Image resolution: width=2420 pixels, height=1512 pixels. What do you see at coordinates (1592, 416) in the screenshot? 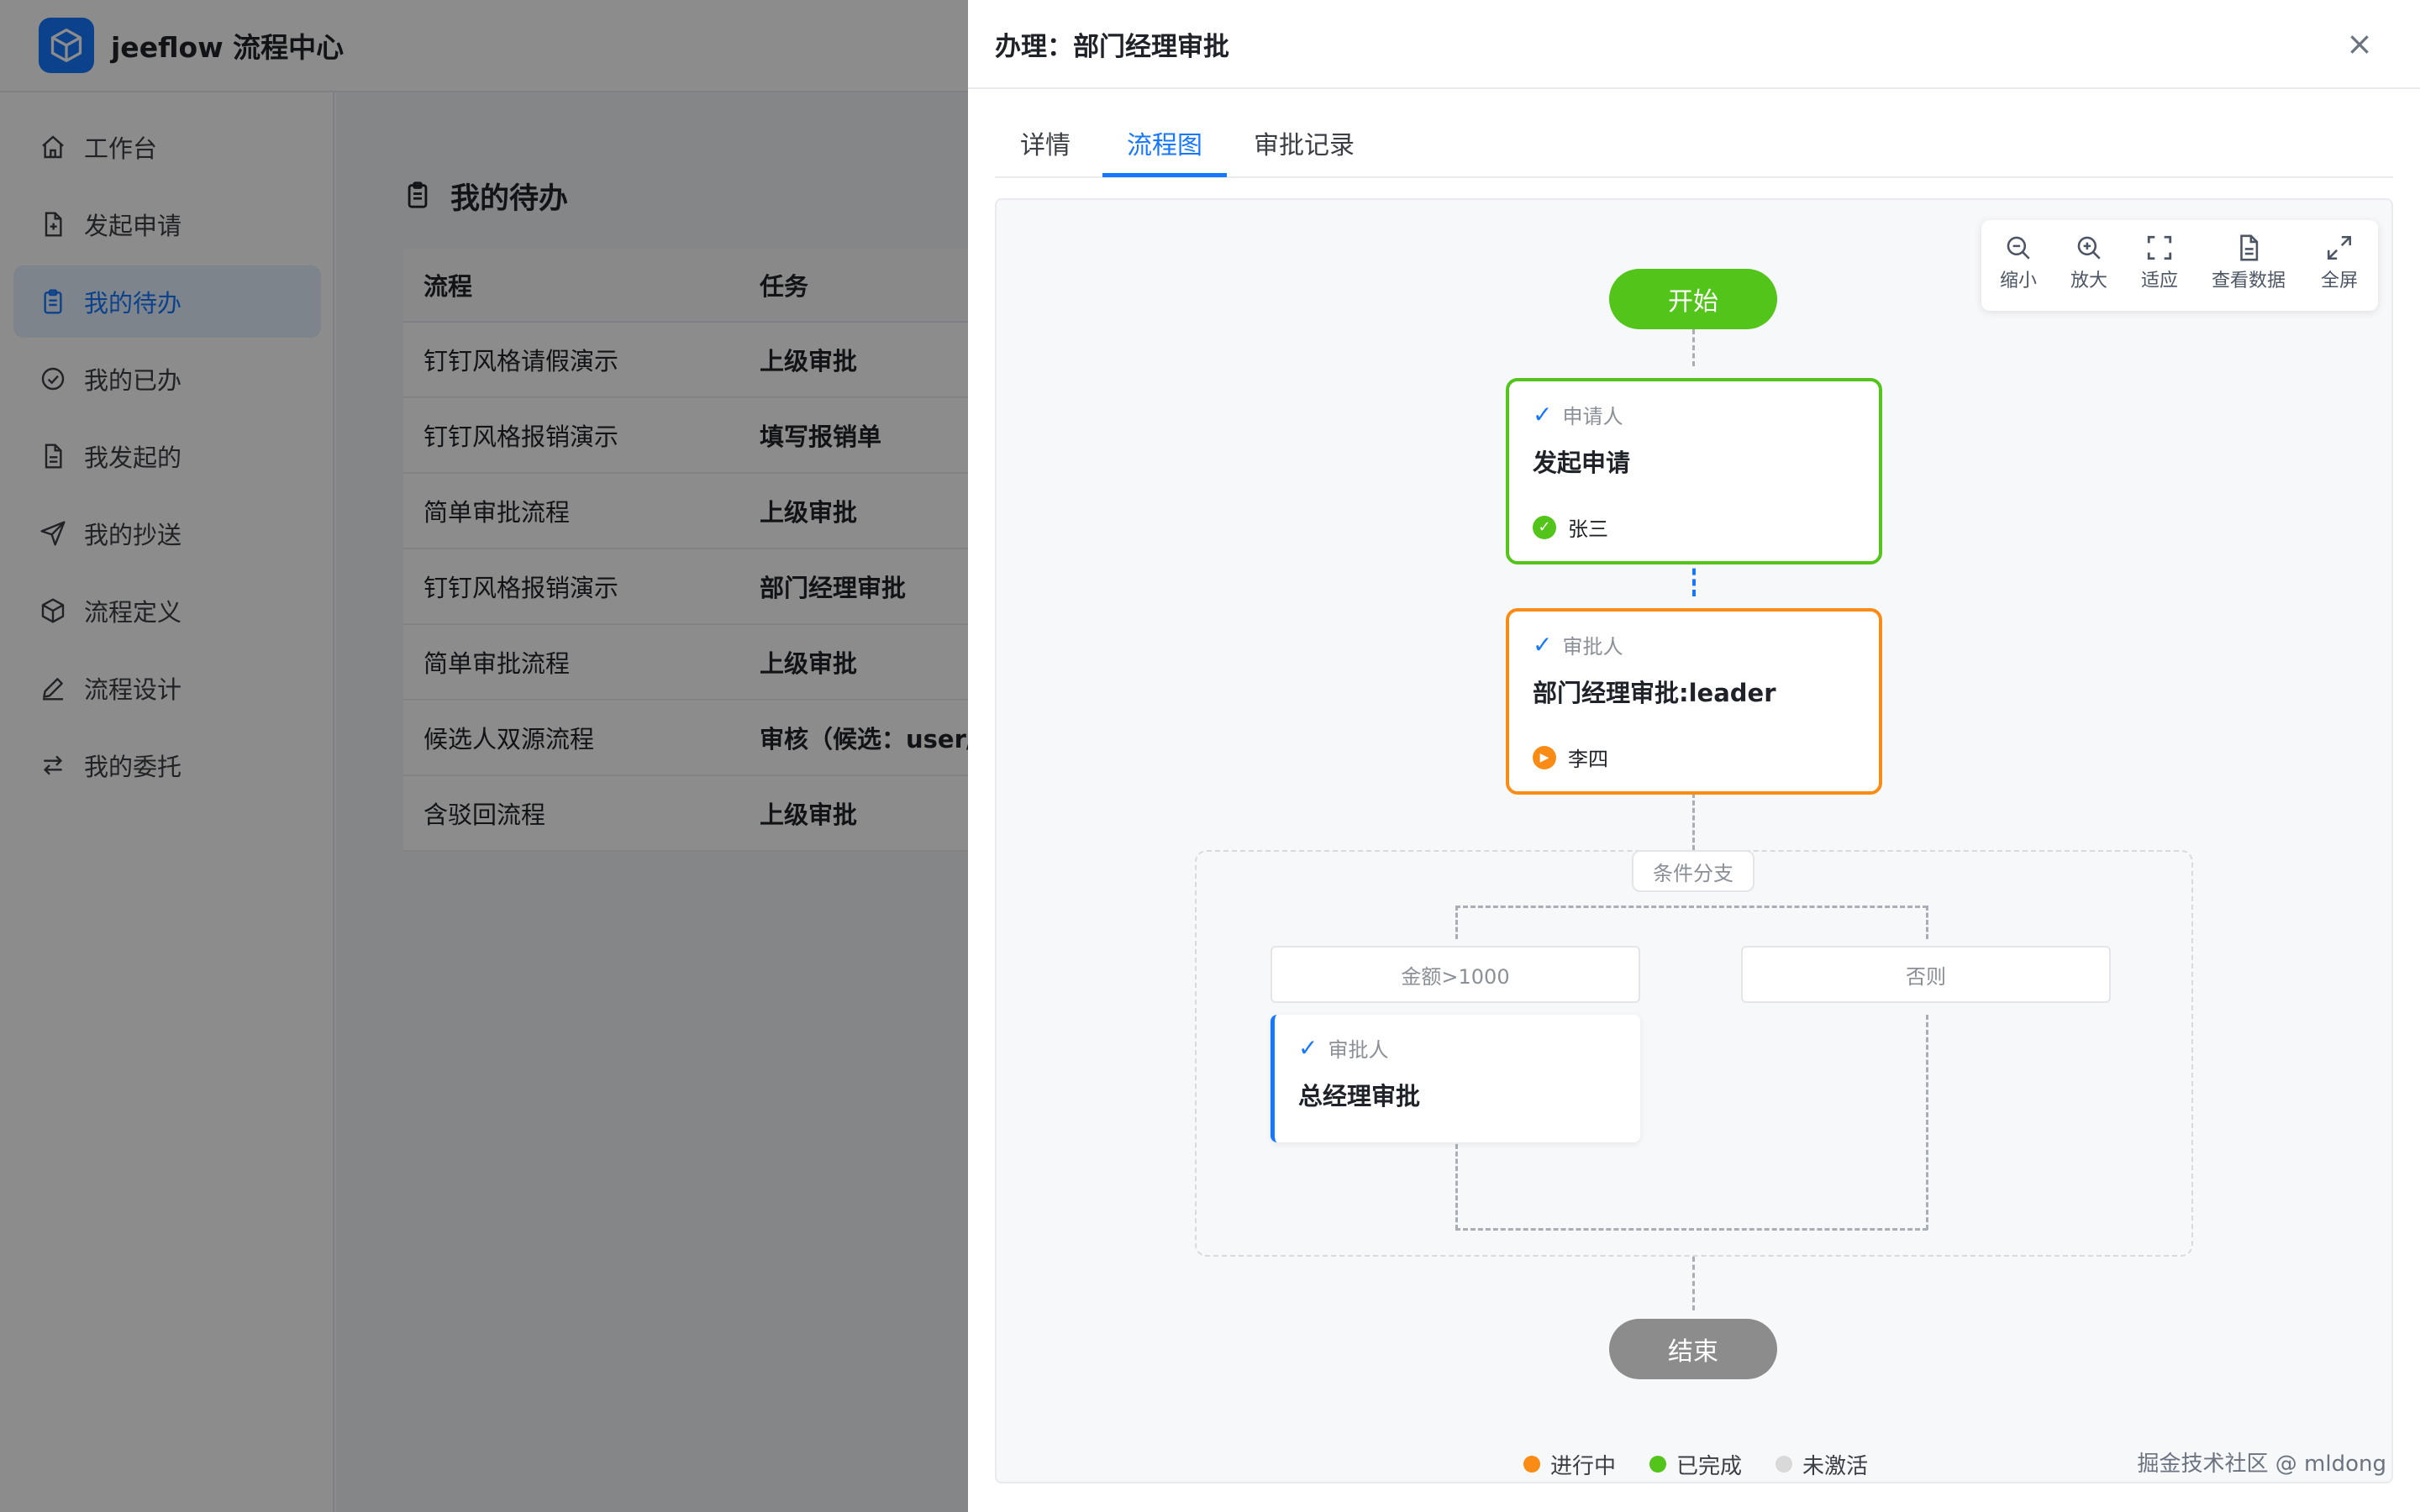
I see `node-role-label: 申请人` at bounding box center [1592, 416].